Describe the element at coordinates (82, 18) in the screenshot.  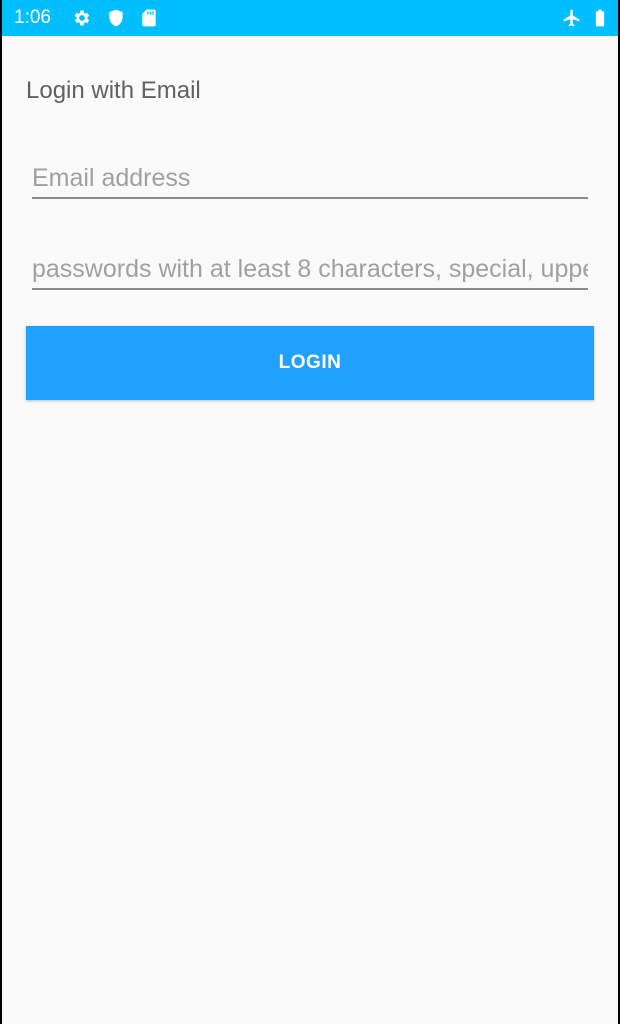
I see `gear-icon` at that location.